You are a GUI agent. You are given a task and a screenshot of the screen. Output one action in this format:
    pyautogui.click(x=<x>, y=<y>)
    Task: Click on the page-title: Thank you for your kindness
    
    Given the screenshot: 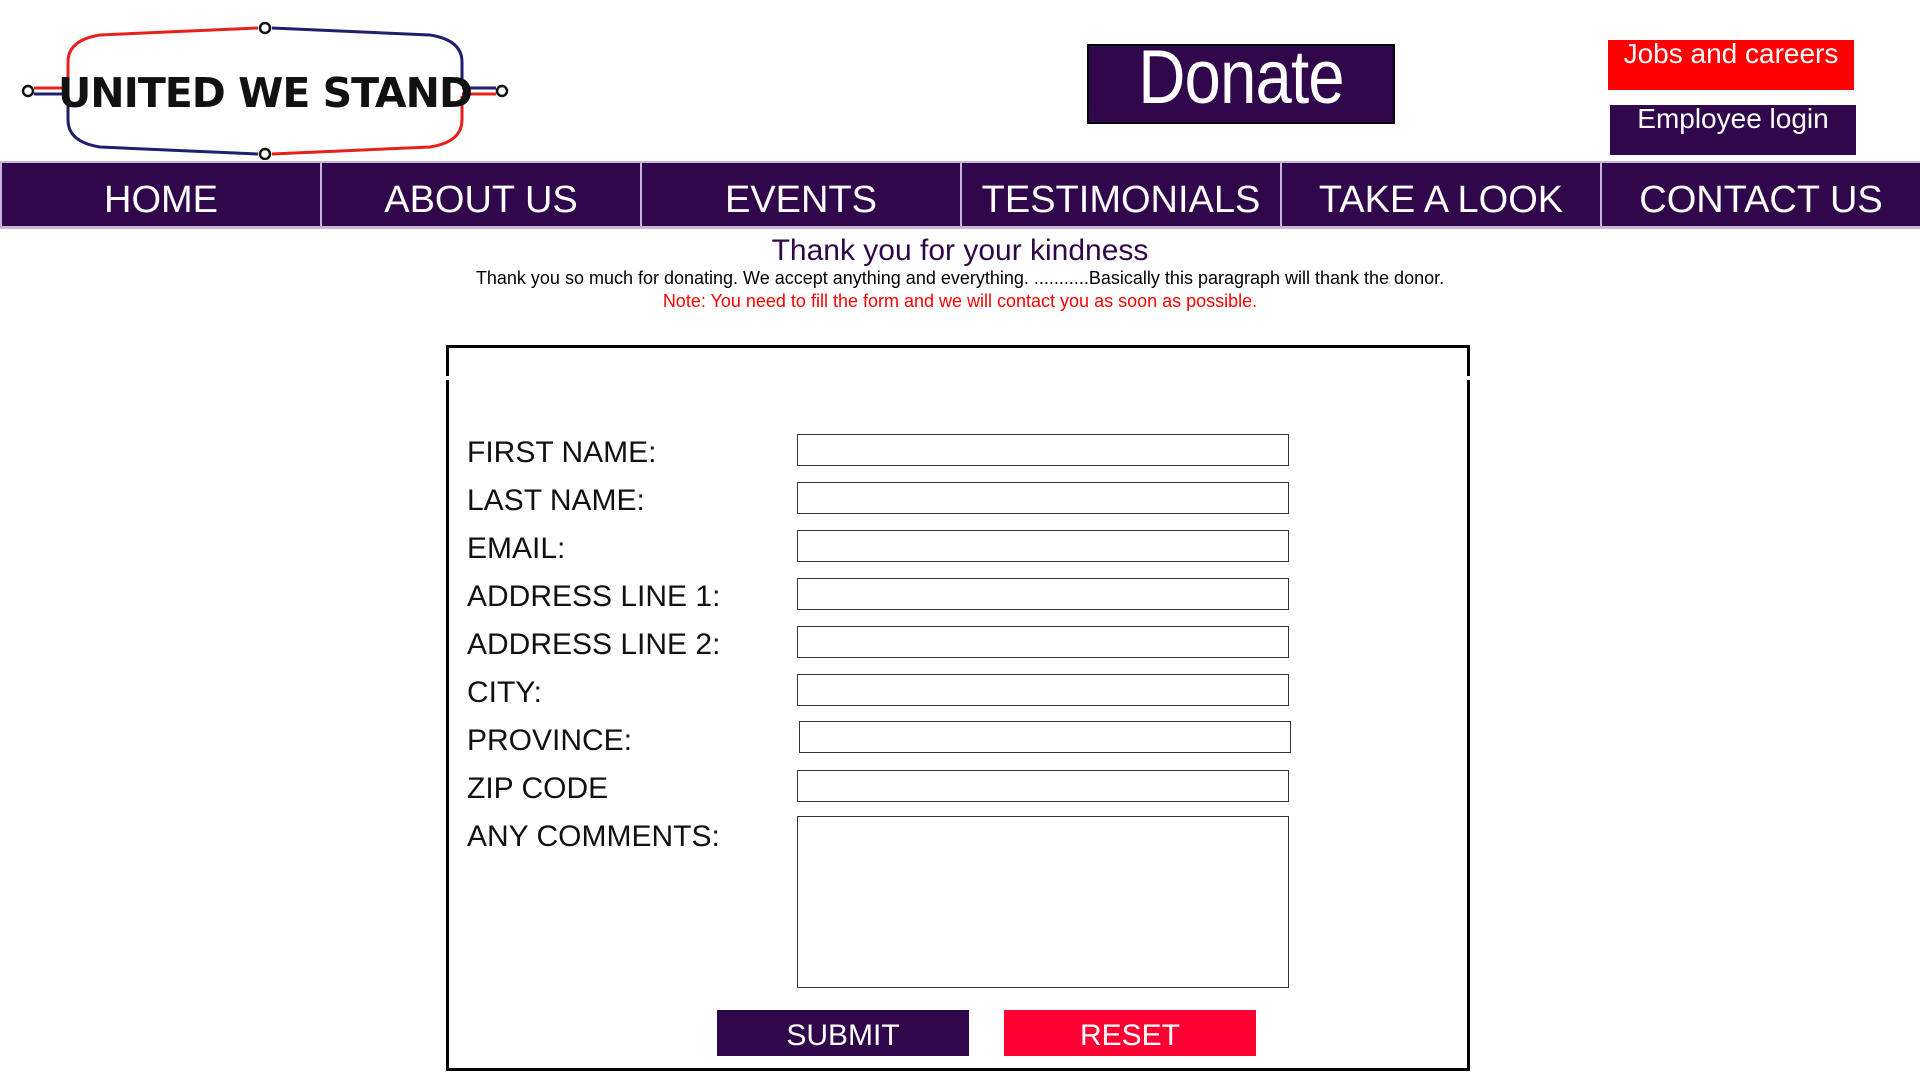 What is the action you would take?
    pyautogui.click(x=960, y=250)
    